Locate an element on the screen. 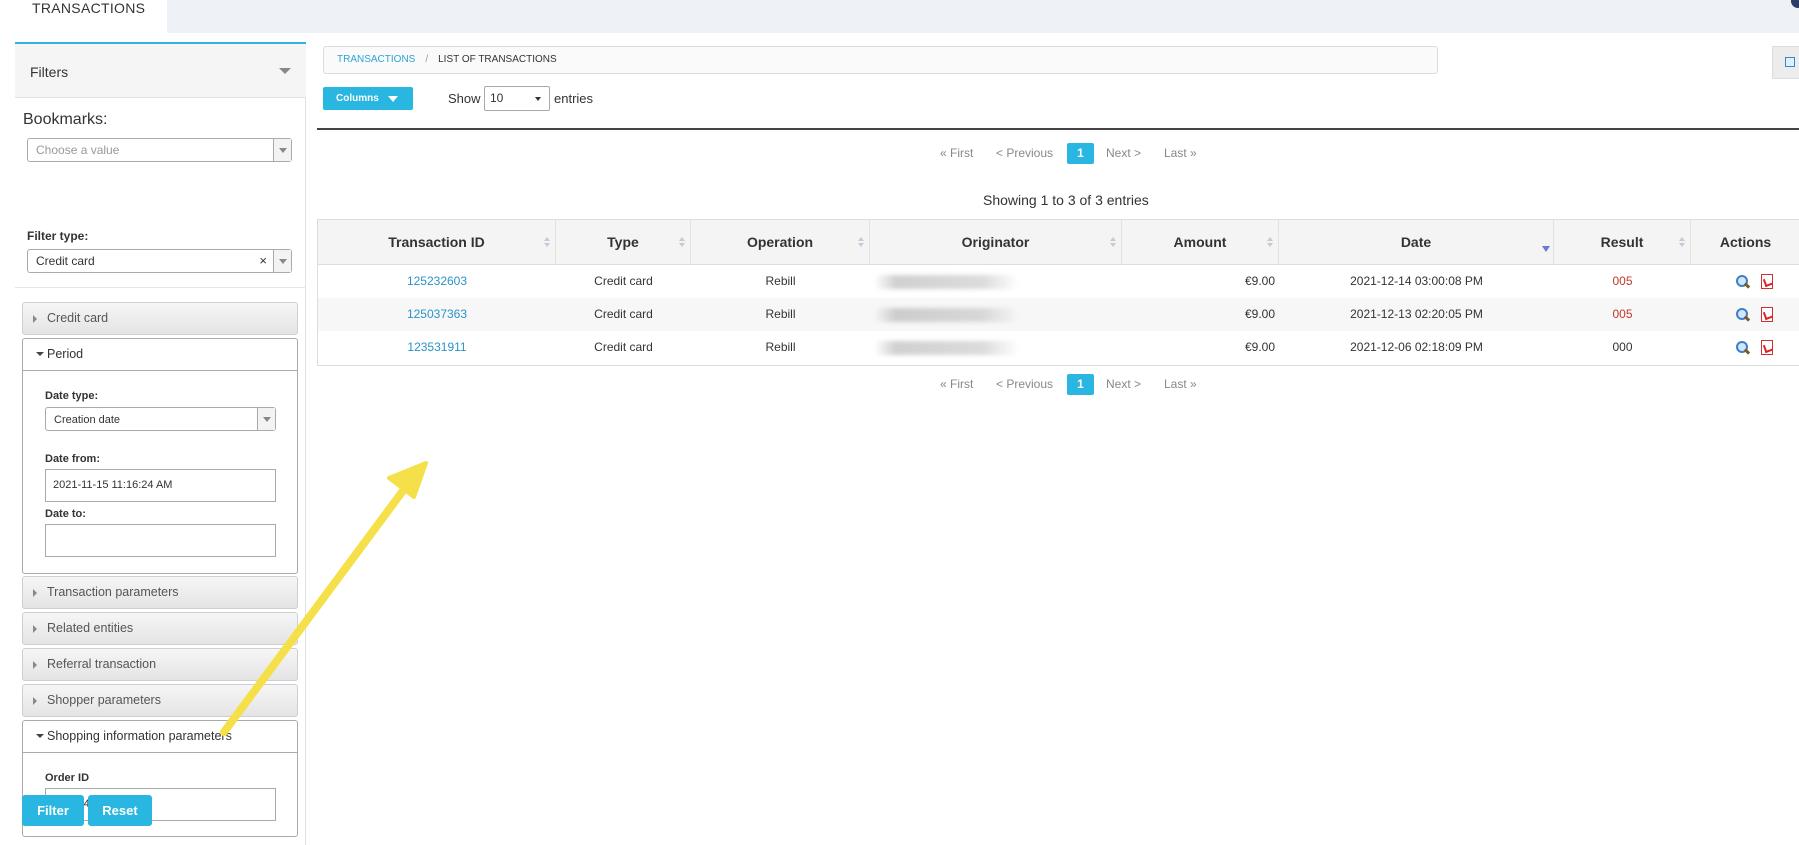  col-operation-label: Operation is located at coordinates (780, 242).